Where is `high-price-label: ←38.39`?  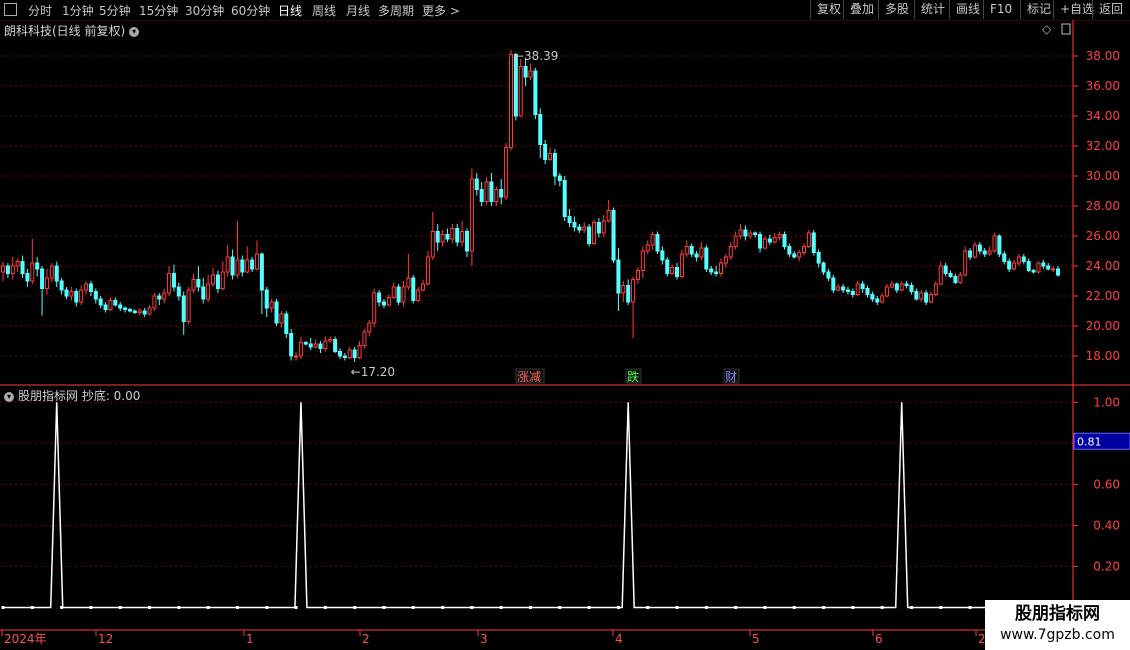 high-price-label: ←38.39 is located at coordinates (536, 56).